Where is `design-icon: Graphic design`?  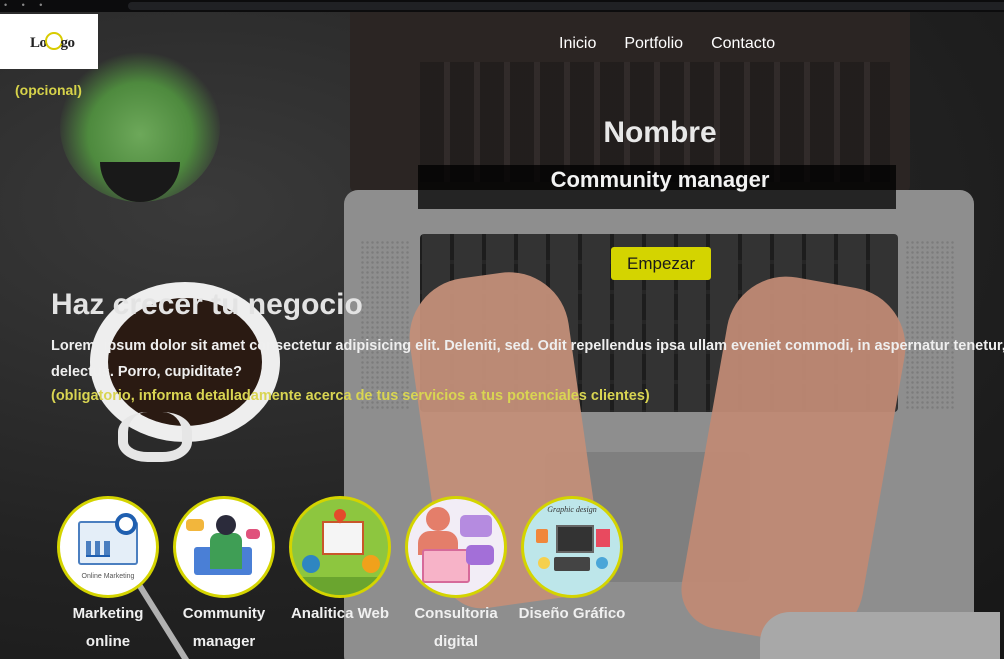 design-icon: Graphic design is located at coordinates (572, 547).